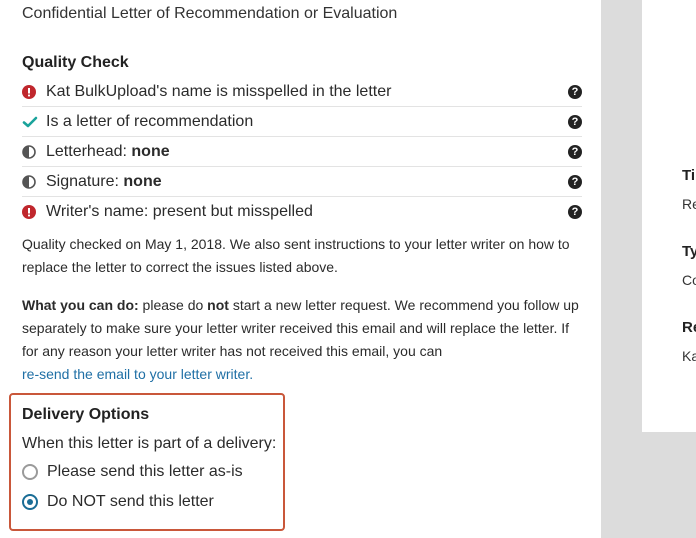  Describe the element at coordinates (689, 175) in the screenshot. I see `info-field-label: Ti` at that location.